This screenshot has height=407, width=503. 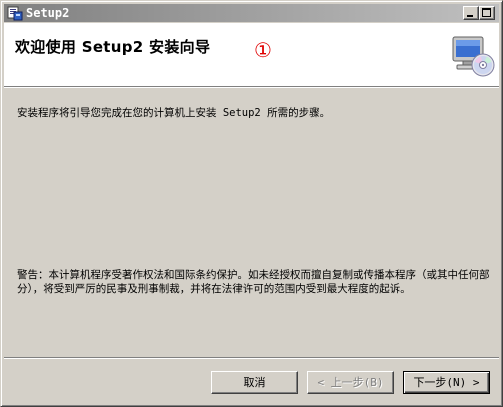 What do you see at coordinates (251, 87) in the screenshot?
I see `header-divider` at bounding box center [251, 87].